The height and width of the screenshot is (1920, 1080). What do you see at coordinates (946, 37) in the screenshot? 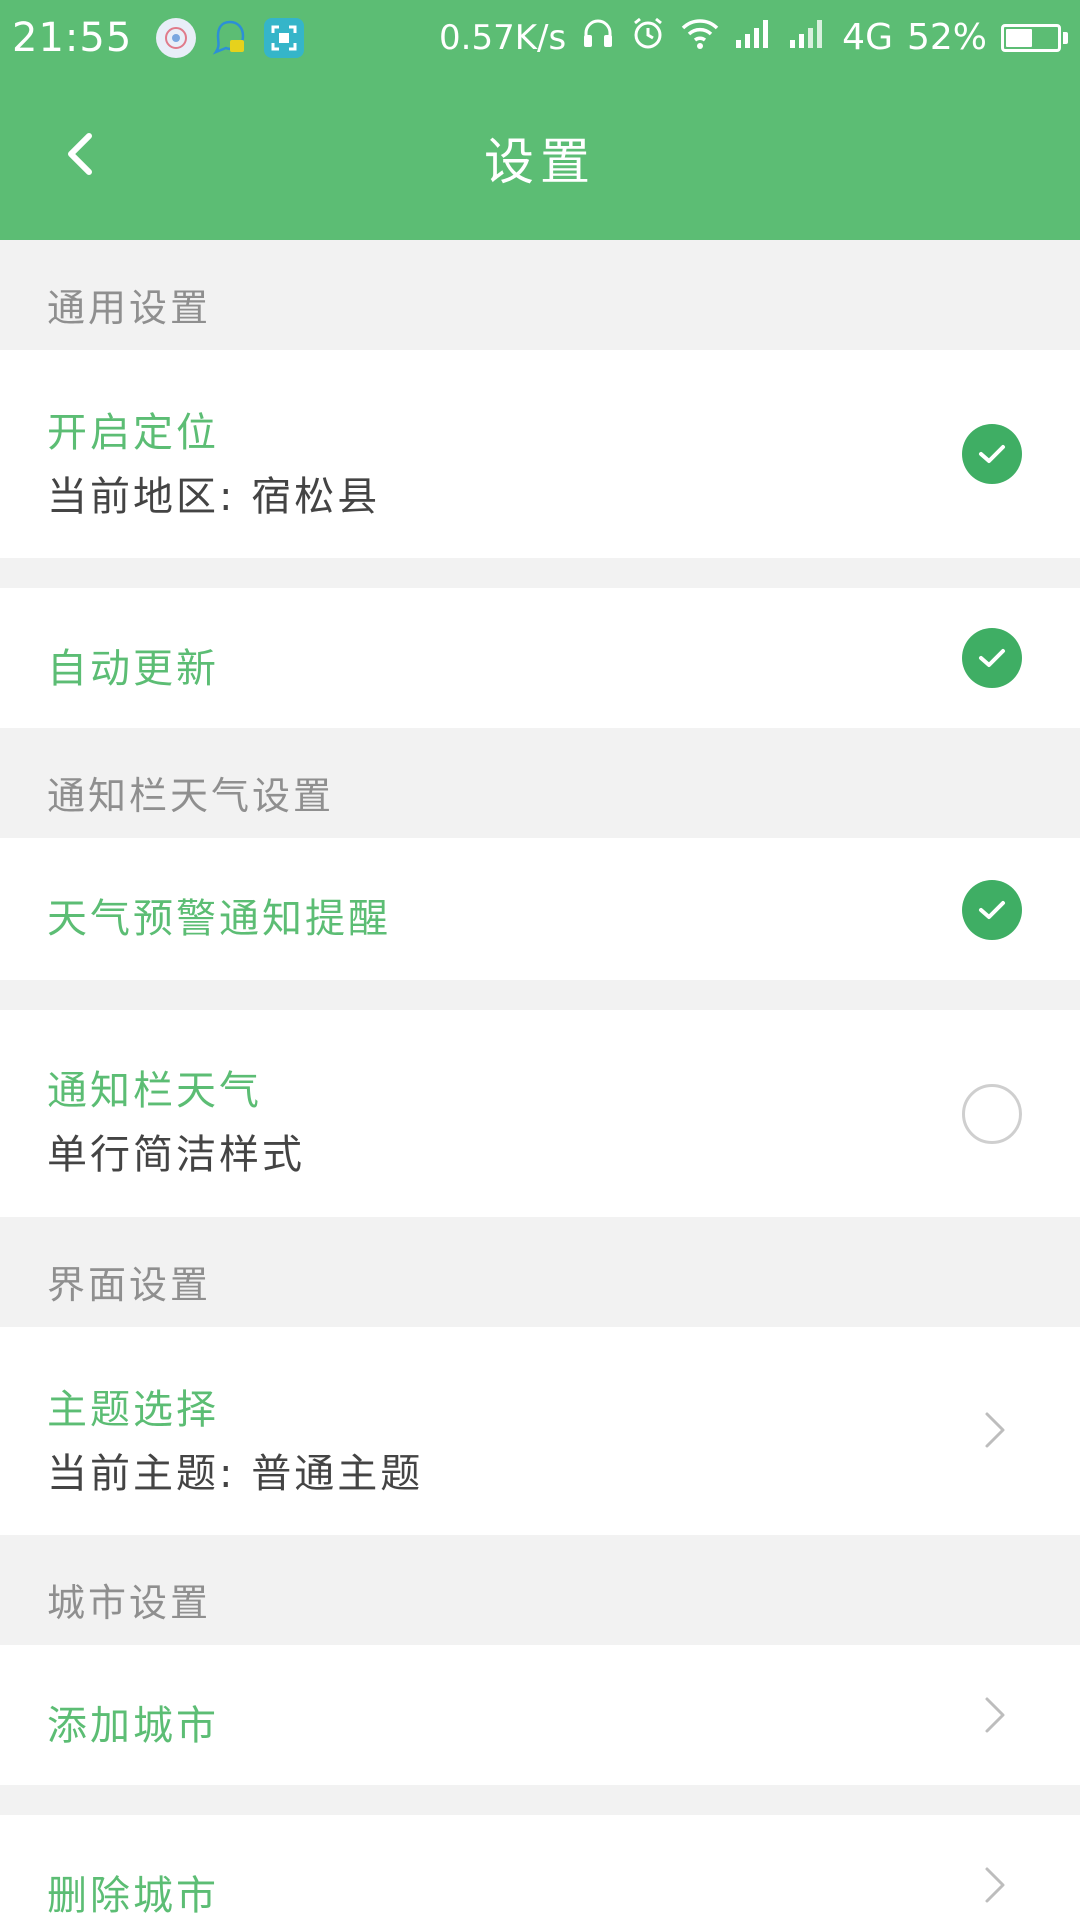
I see `battery-percent: 52%` at bounding box center [946, 37].